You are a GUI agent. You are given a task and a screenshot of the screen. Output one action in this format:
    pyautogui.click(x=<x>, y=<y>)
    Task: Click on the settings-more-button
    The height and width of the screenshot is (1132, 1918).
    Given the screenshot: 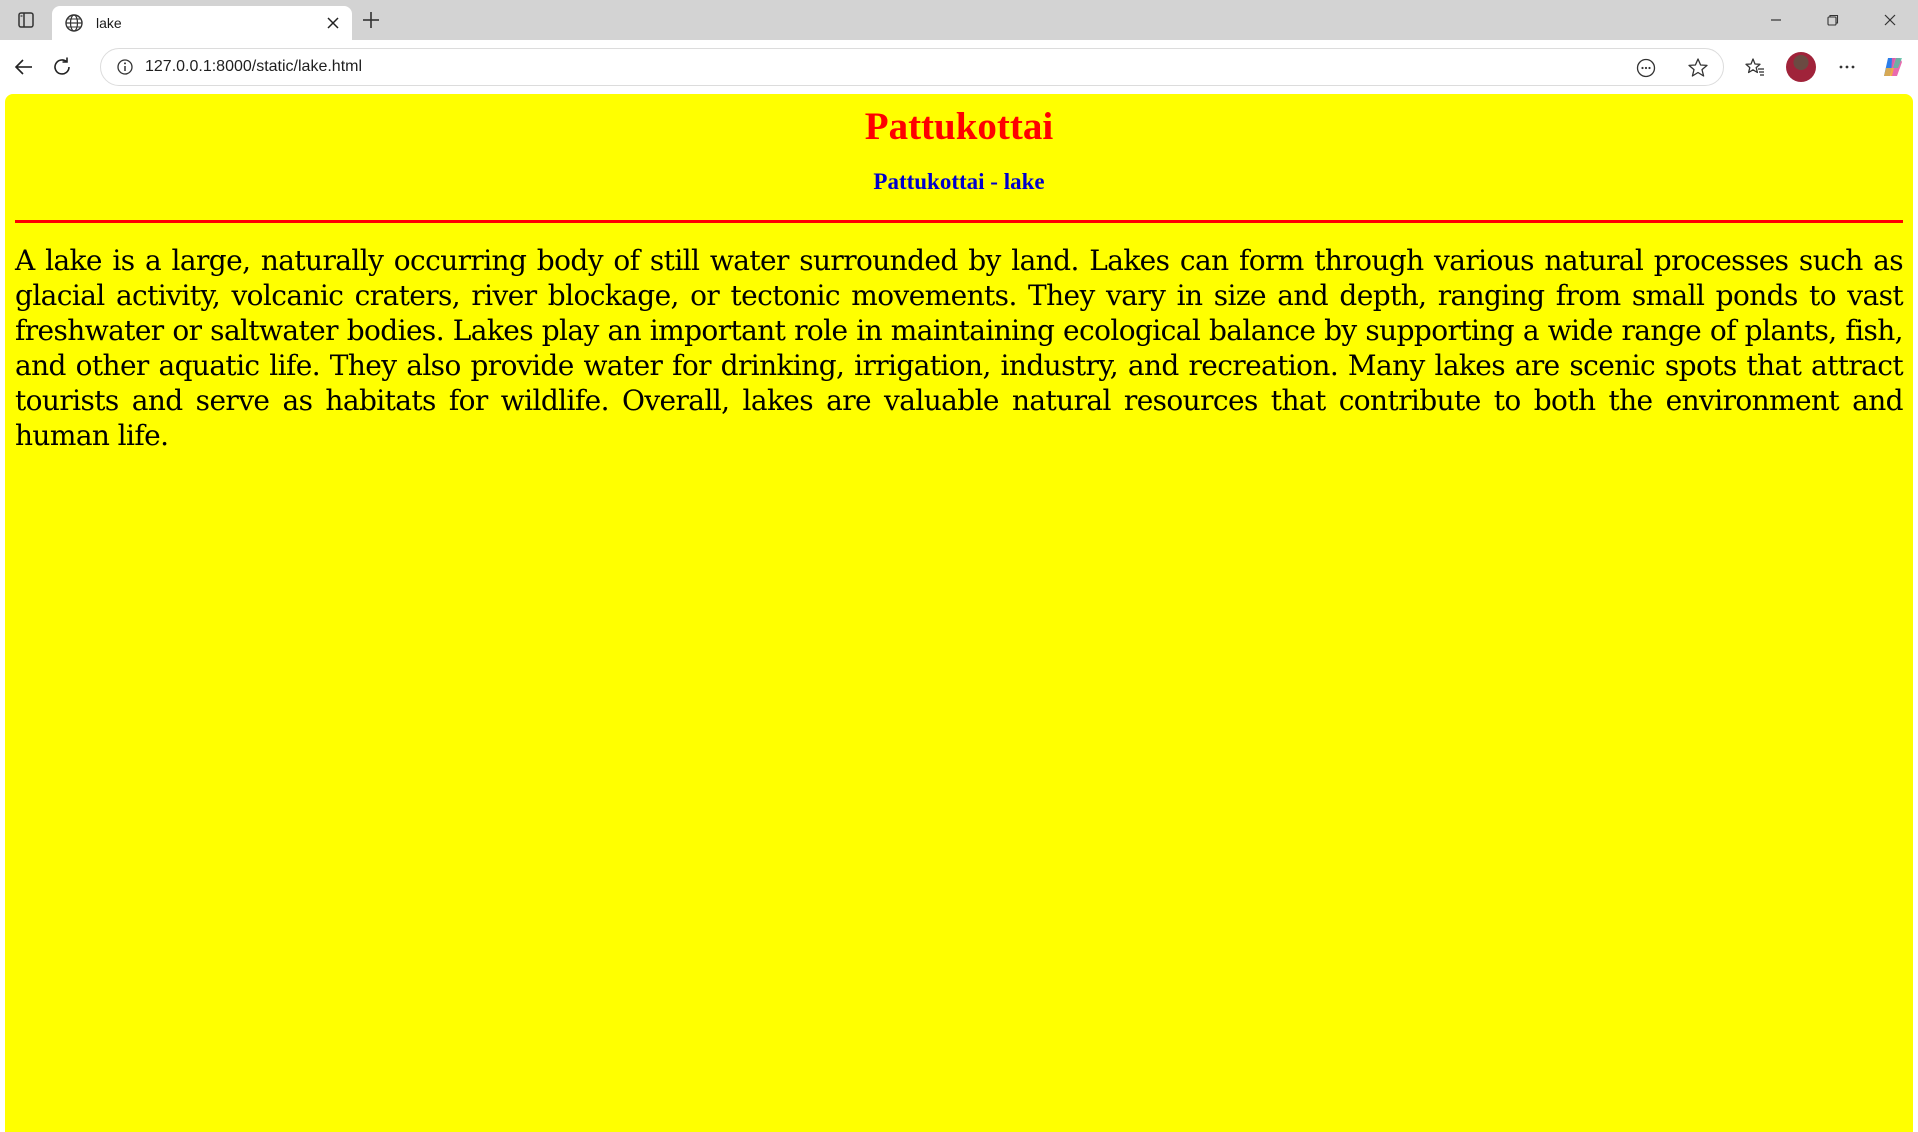 What is the action you would take?
    pyautogui.click(x=1847, y=67)
    